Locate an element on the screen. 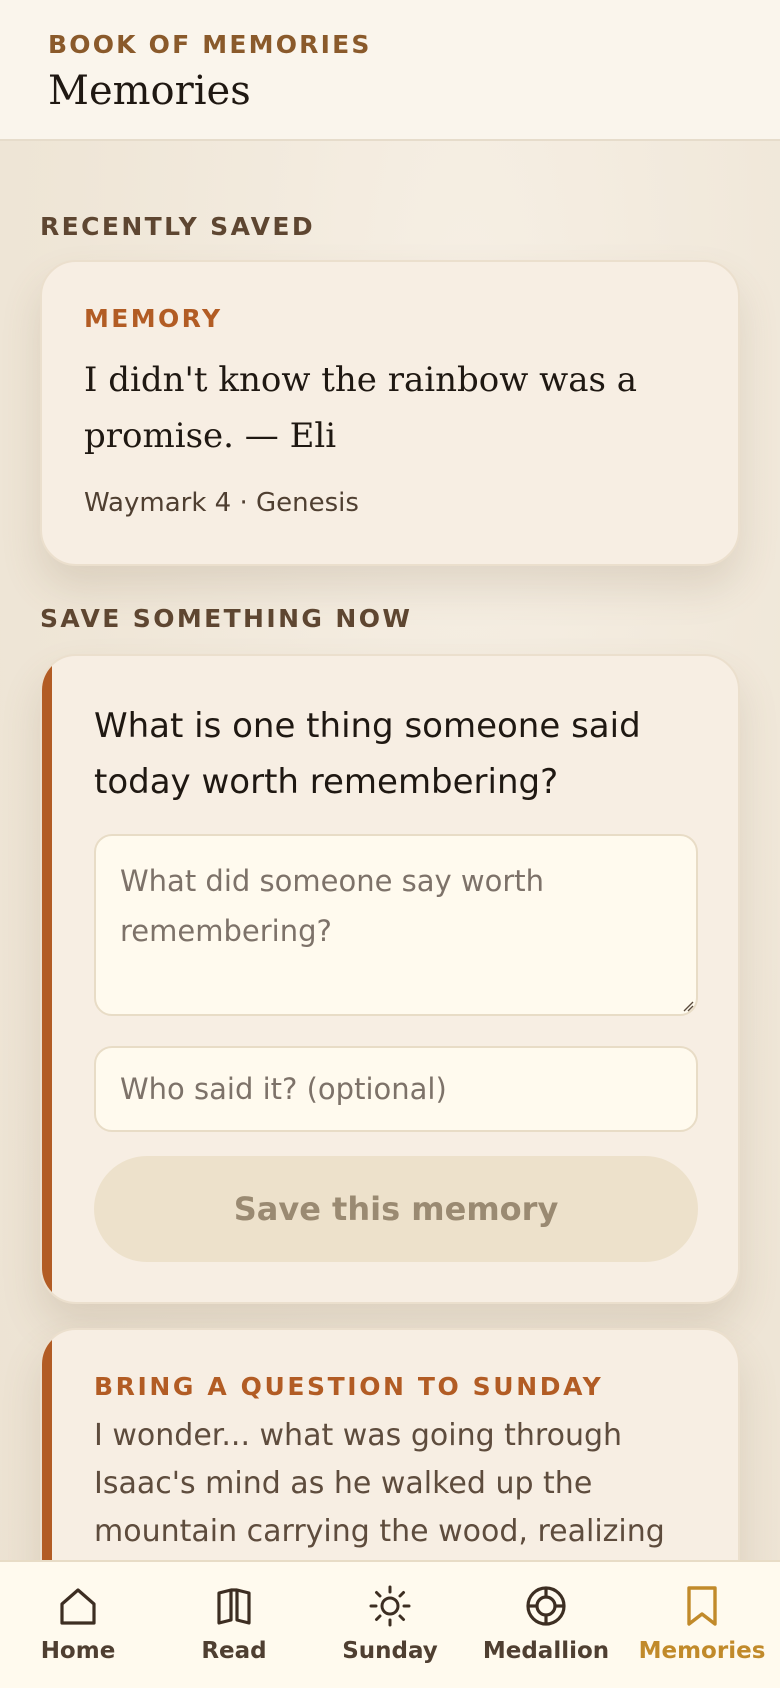 This screenshot has height=1688, width=780. nav-item-memories: Memories is located at coordinates (702, 1625).